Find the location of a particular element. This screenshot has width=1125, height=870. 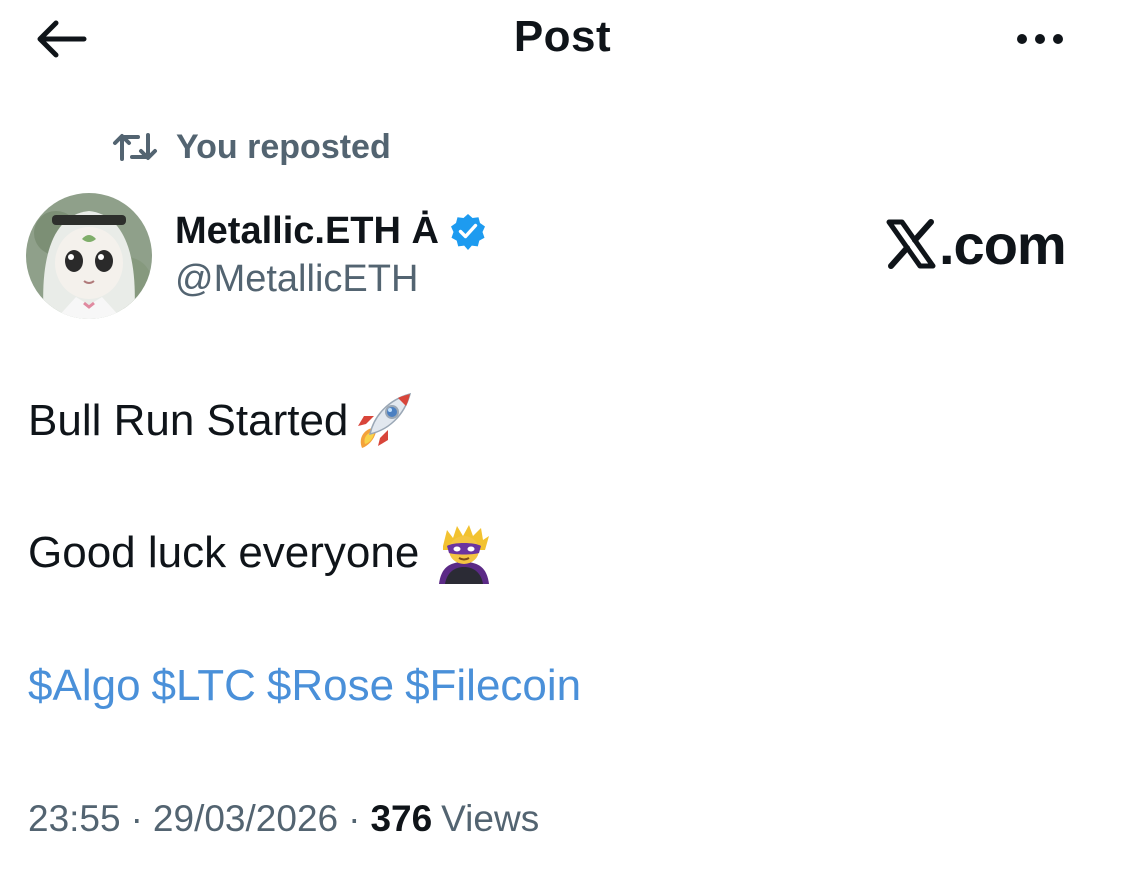

x-com-watermark: .com is located at coordinates (976, 244).